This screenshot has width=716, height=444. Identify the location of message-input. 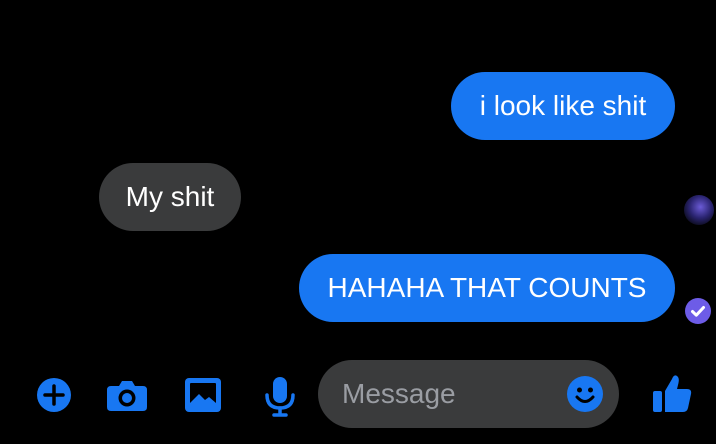
(447, 394).